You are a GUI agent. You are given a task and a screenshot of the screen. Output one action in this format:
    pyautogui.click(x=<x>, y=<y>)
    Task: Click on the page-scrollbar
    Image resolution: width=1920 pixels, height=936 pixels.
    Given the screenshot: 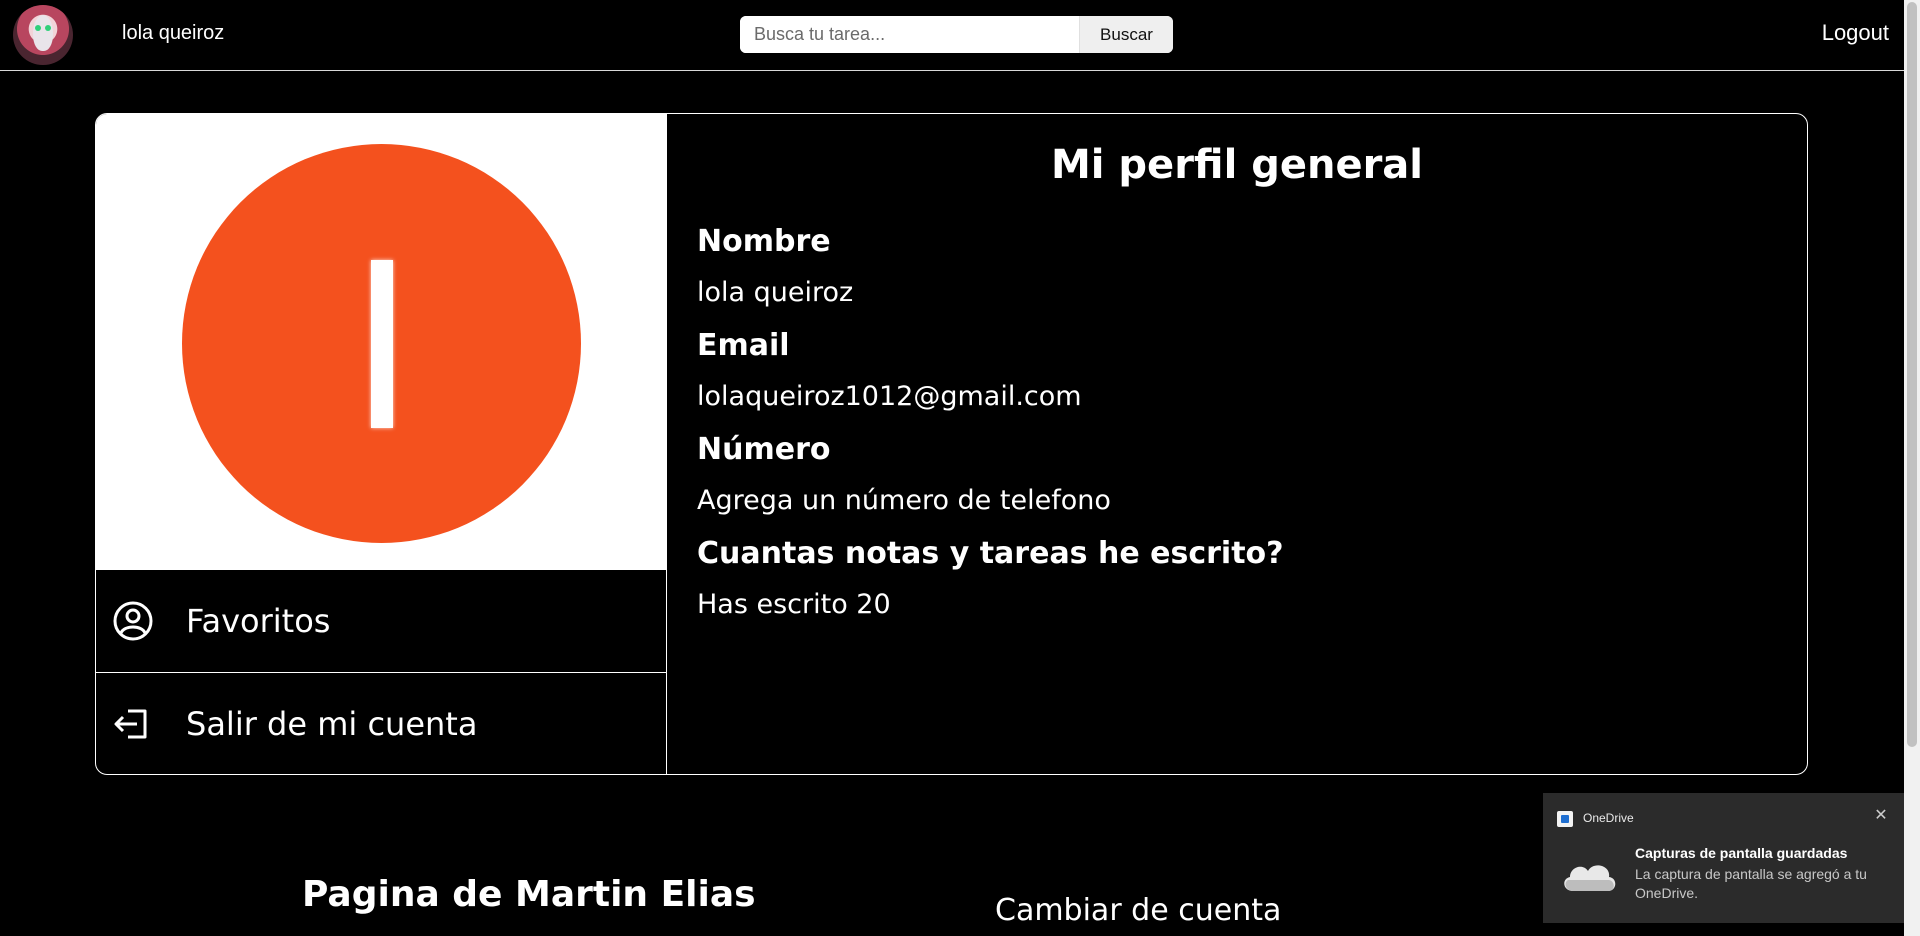 What is the action you would take?
    pyautogui.click(x=1912, y=468)
    